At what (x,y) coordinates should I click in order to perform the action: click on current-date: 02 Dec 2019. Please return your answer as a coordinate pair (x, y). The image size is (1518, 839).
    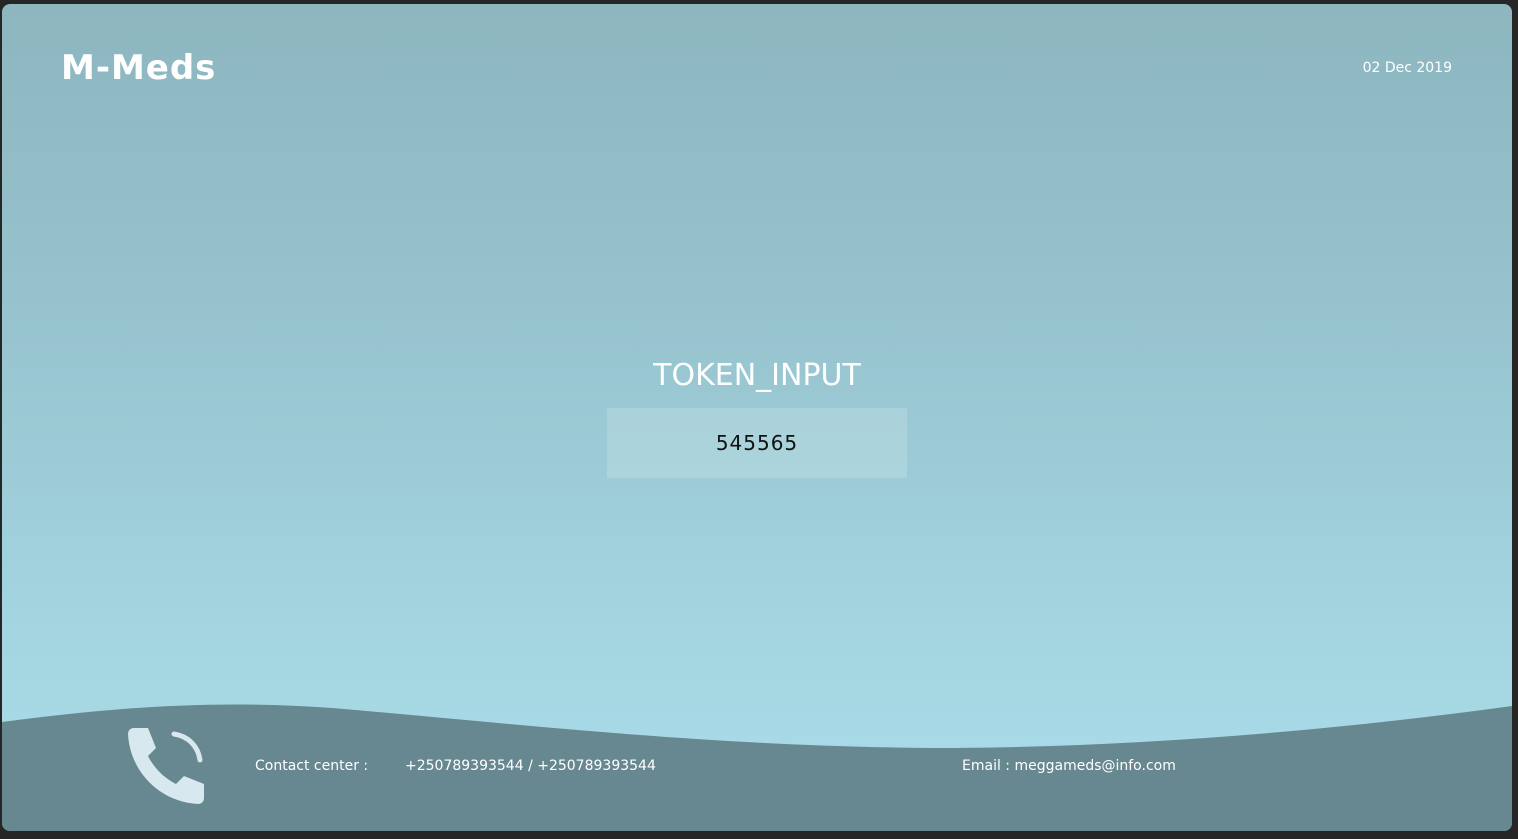
    Looking at the image, I should click on (1407, 68).